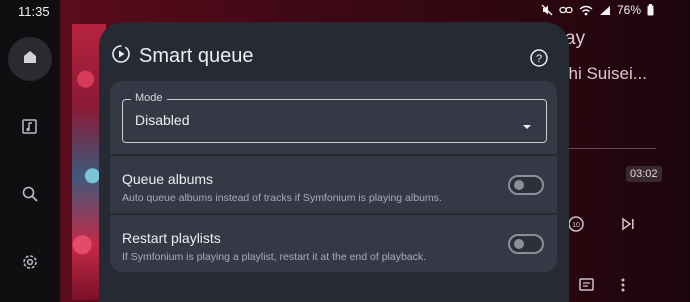  I want to click on help-button: ?, so click(539, 58).